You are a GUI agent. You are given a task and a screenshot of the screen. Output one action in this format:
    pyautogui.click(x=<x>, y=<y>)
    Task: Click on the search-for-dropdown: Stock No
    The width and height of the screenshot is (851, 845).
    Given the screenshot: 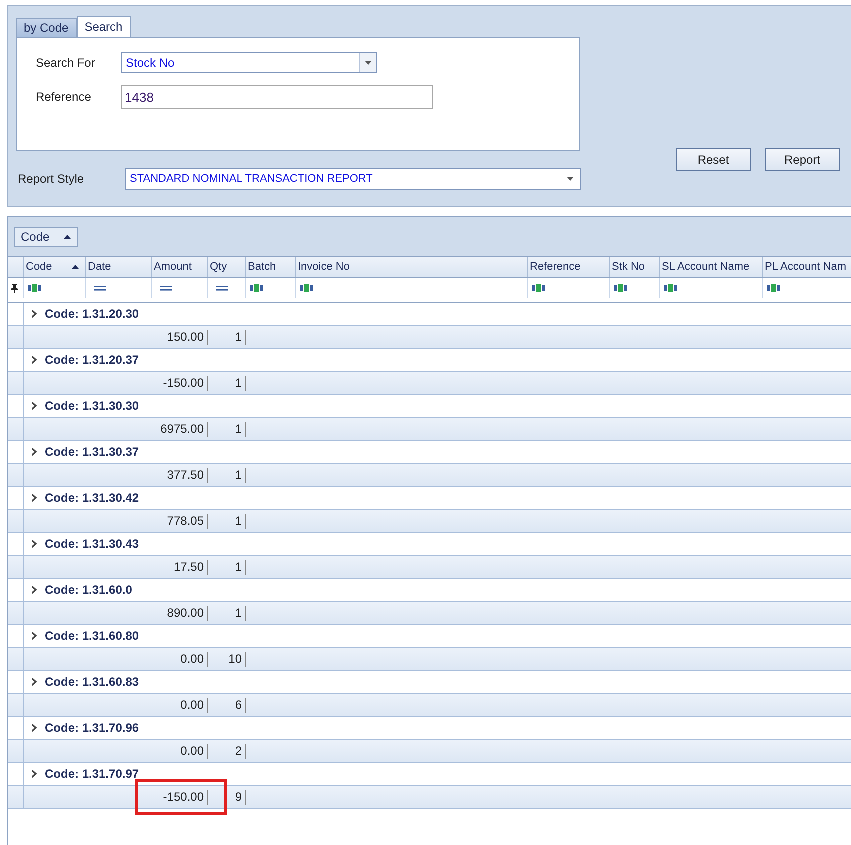 What is the action you would take?
    pyautogui.click(x=249, y=62)
    